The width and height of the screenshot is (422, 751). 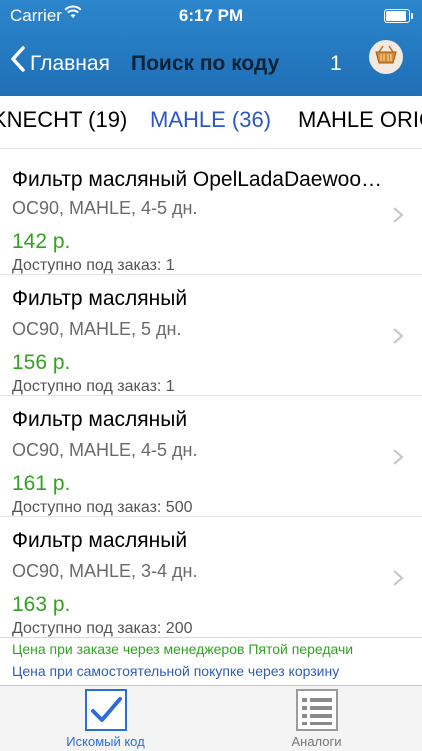 I want to click on brand-tabs: KNECHT (19) MAHLE (36) MAHLE ORIG, so click(x=211, y=122).